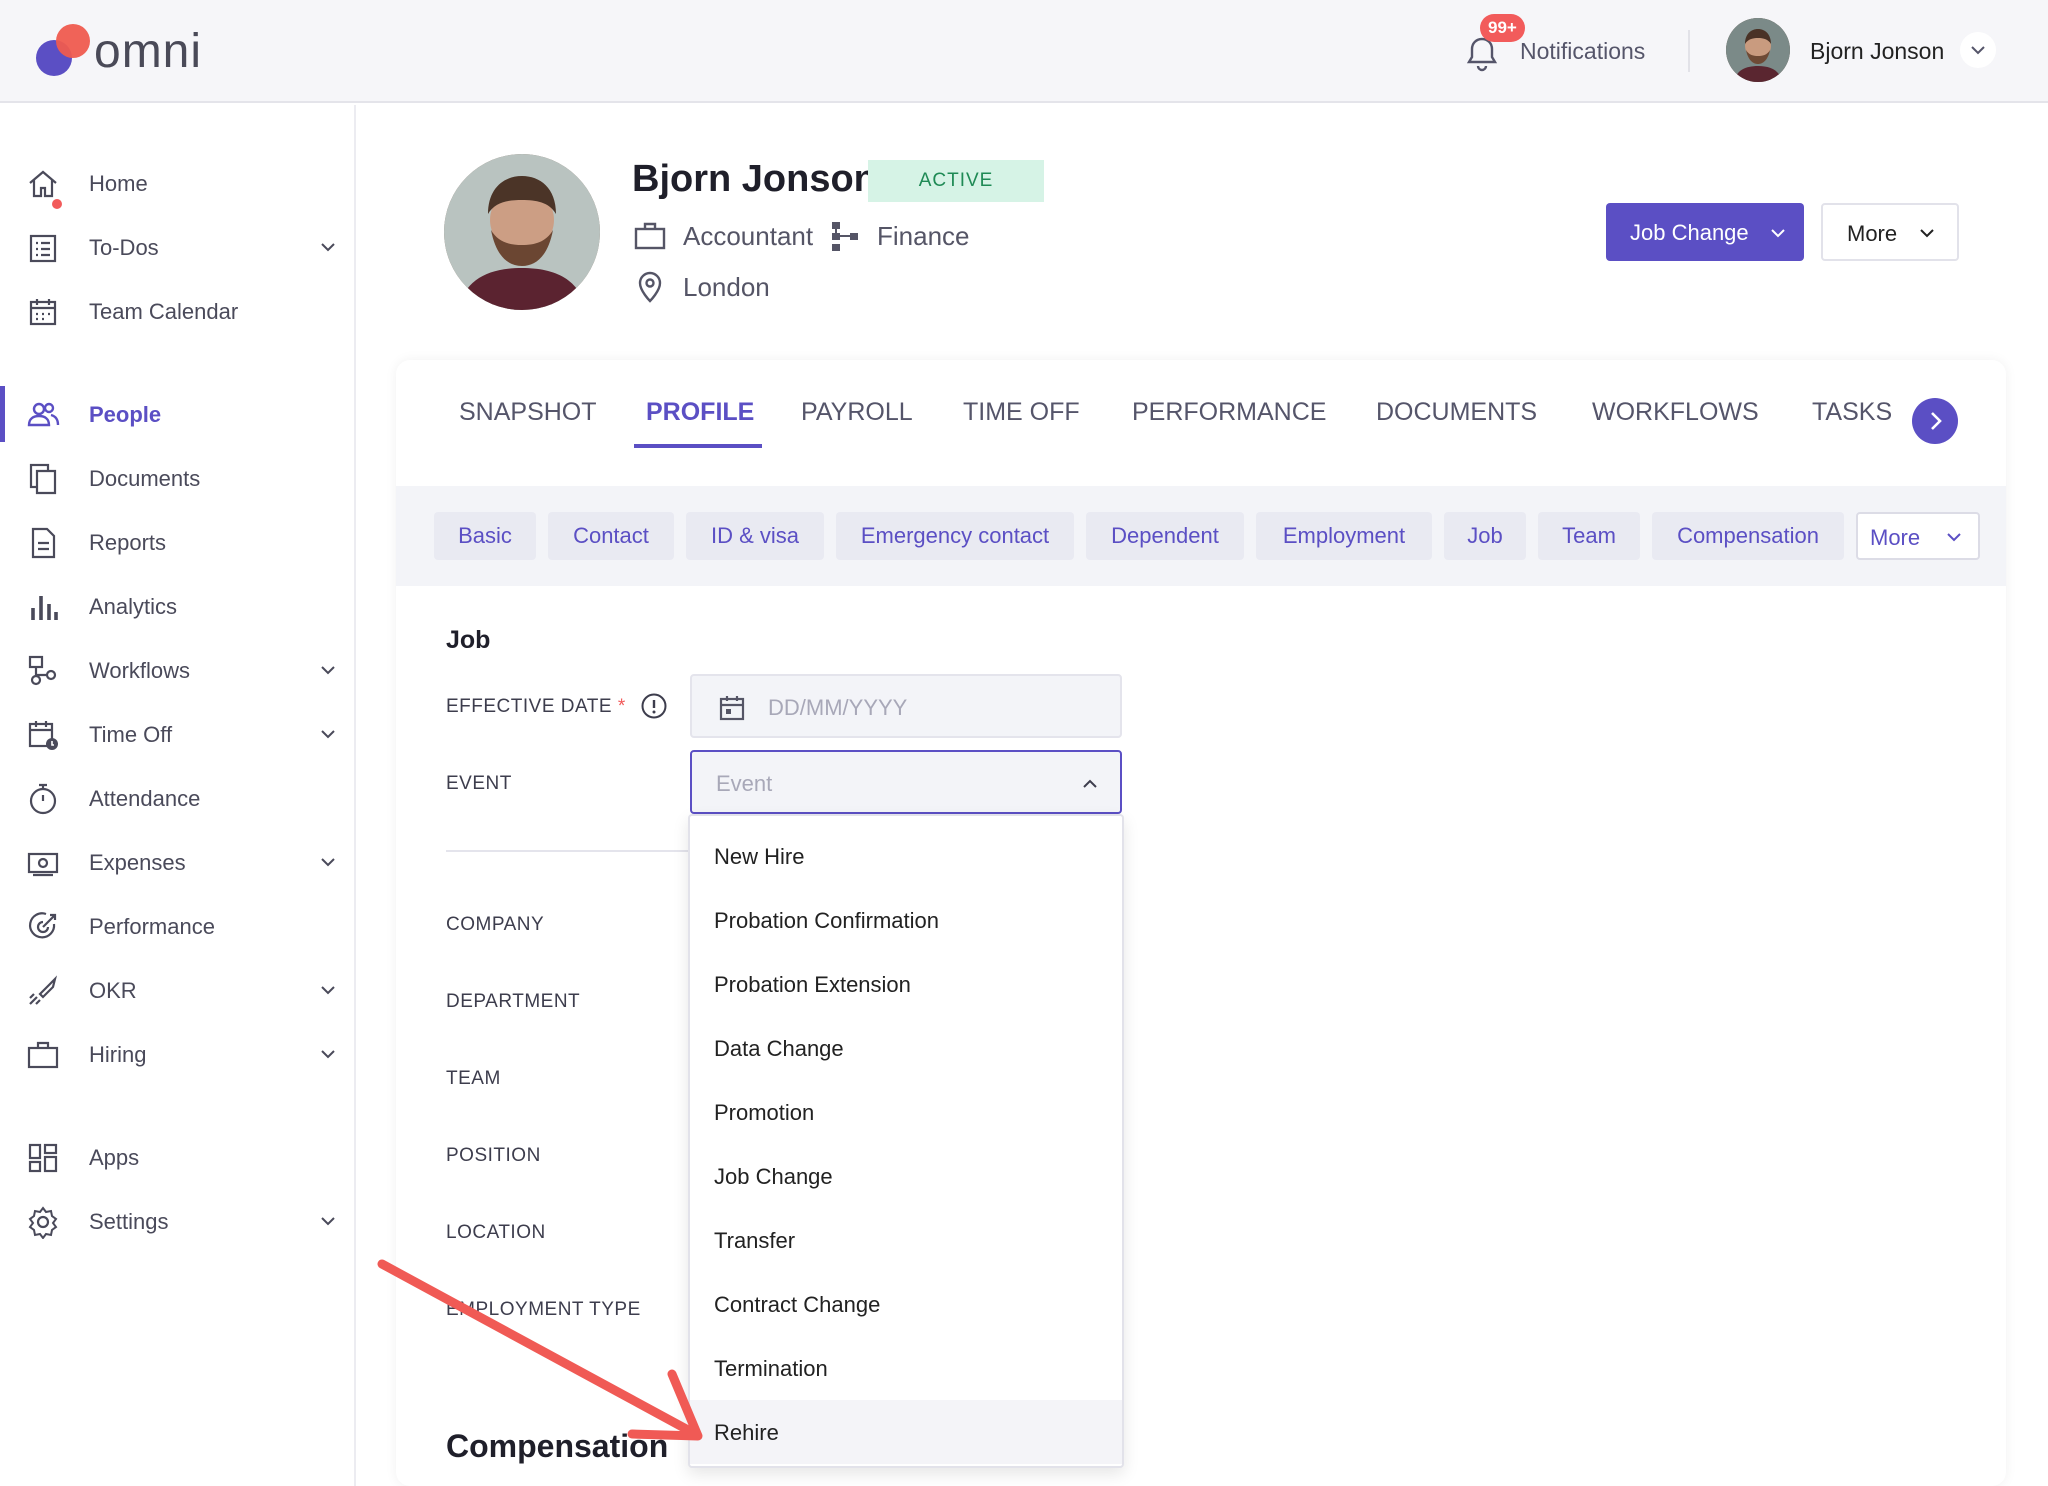  Describe the element at coordinates (754, 179) in the screenshot. I see `profile-name: Bjorn Jonson` at that location.